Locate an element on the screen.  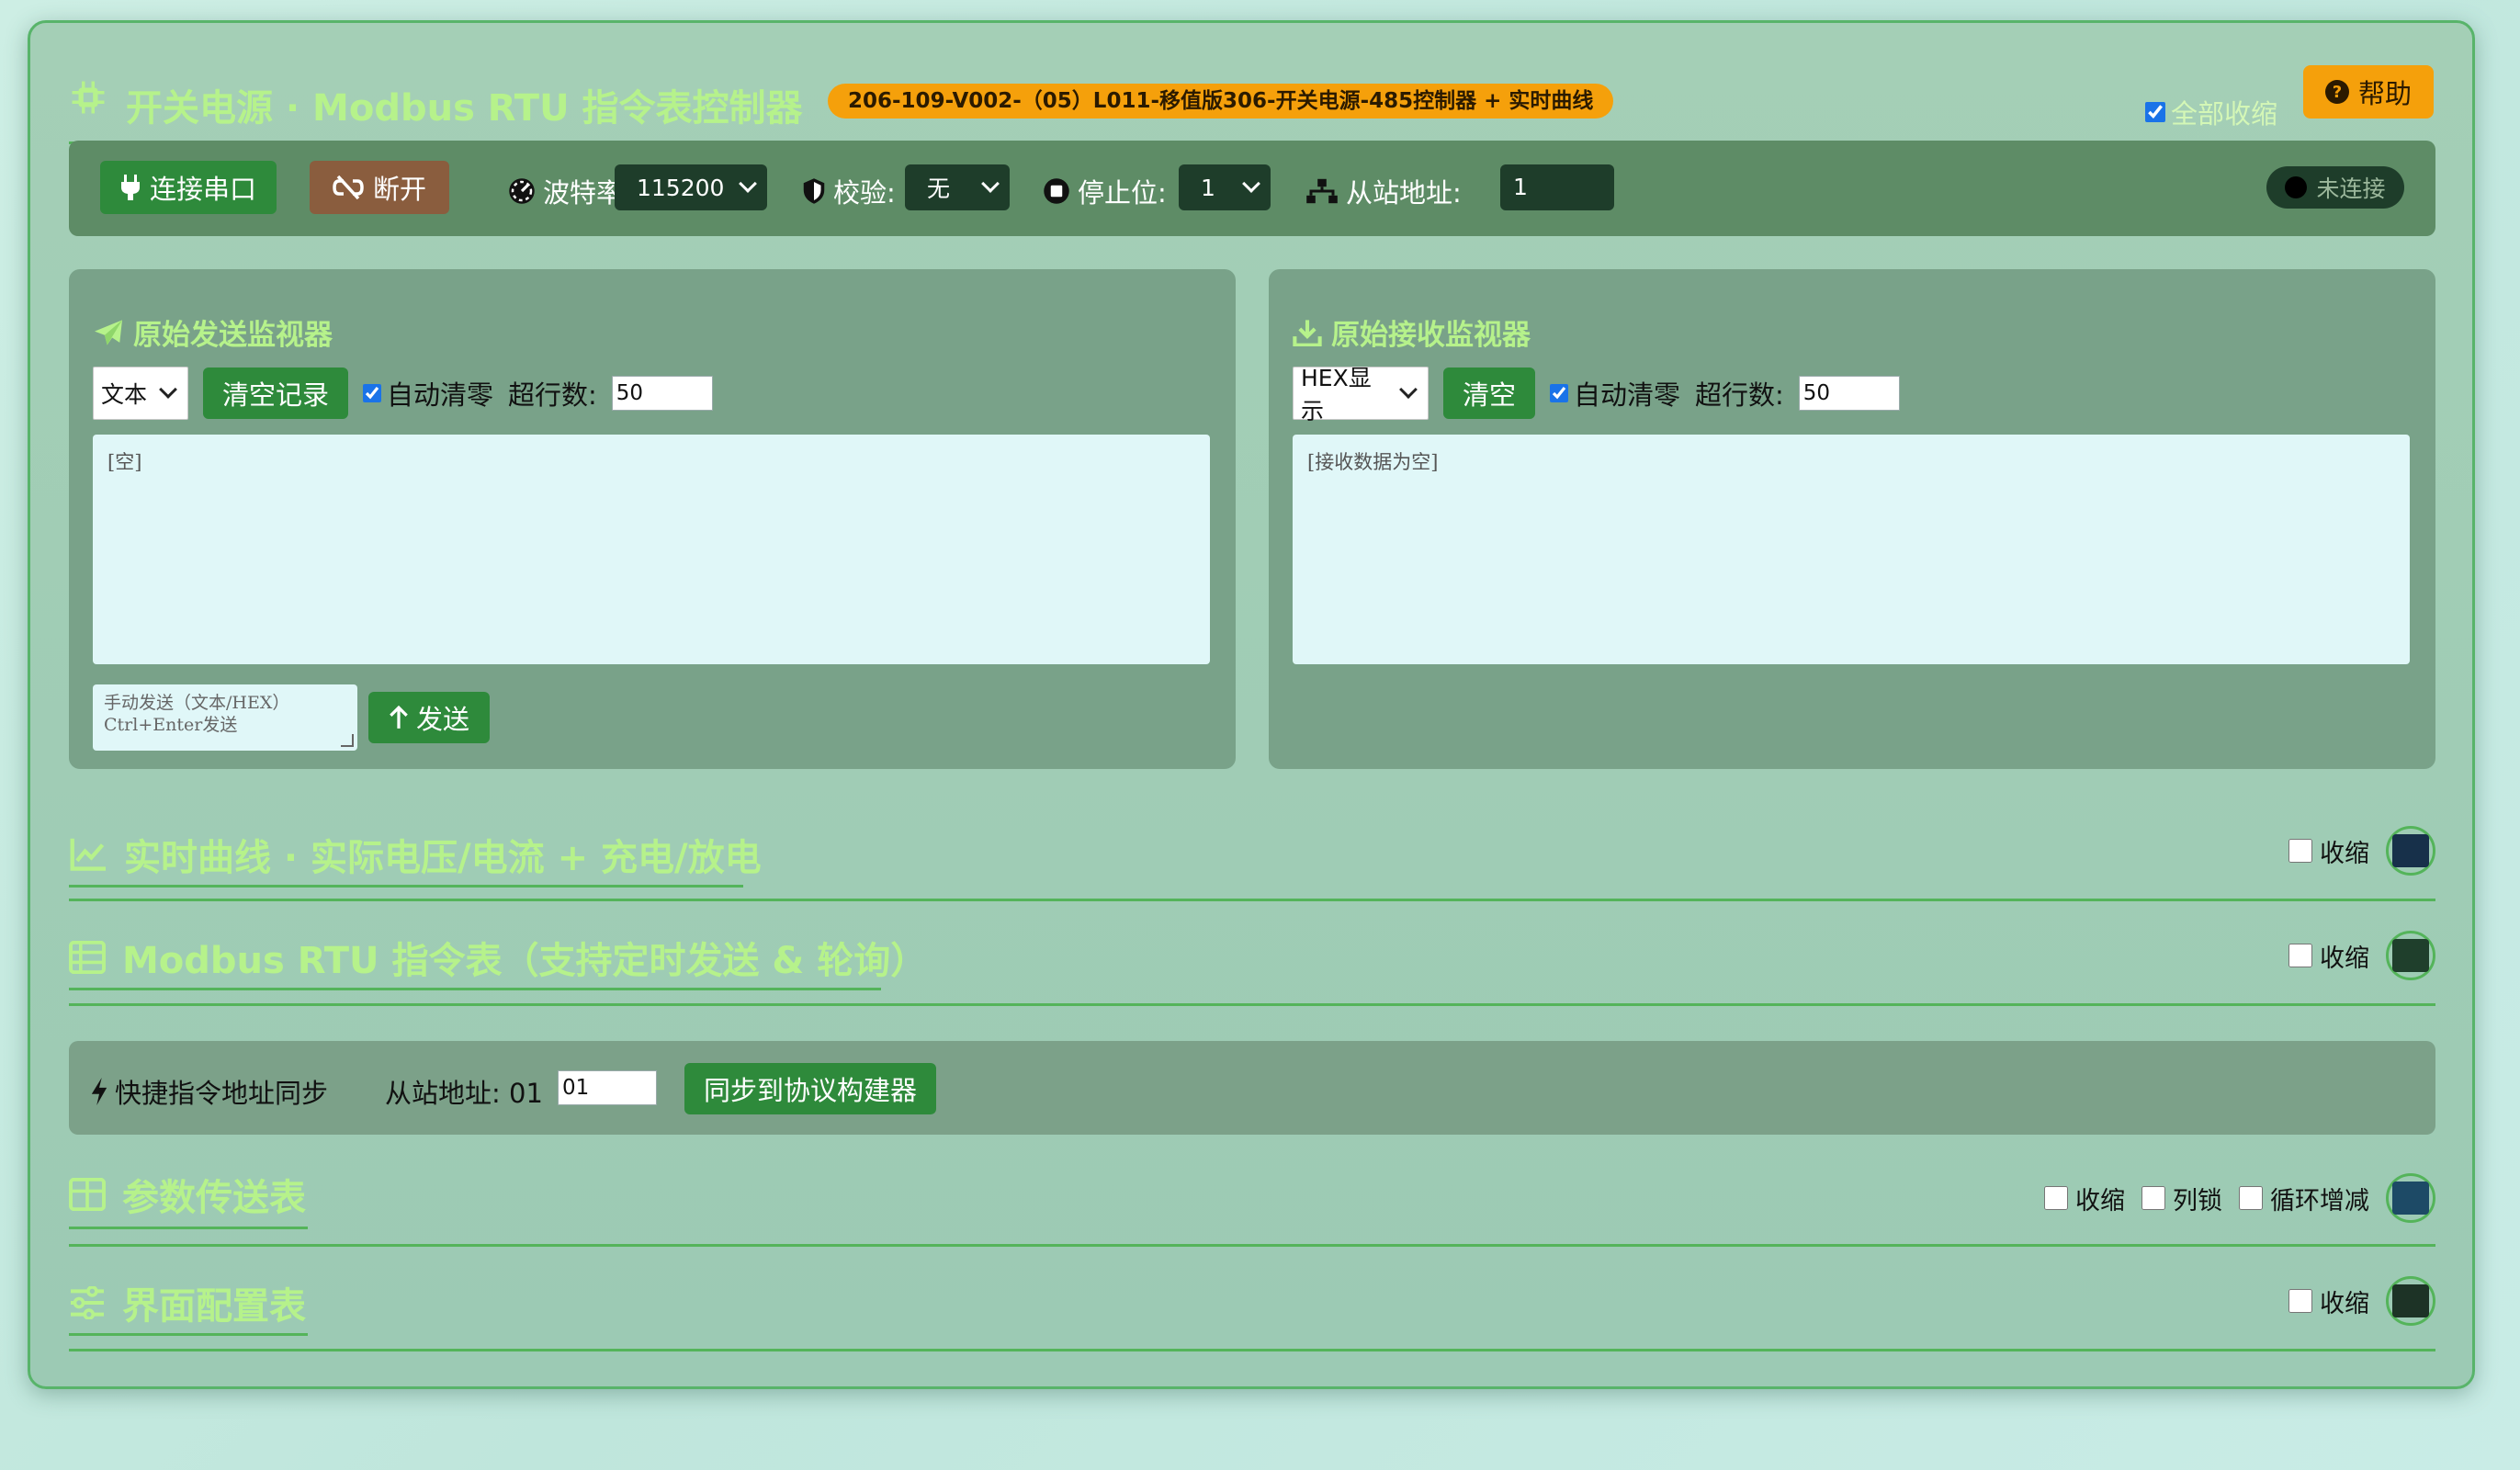
help-label: 帮助 is located at coordinates (2384, 93).